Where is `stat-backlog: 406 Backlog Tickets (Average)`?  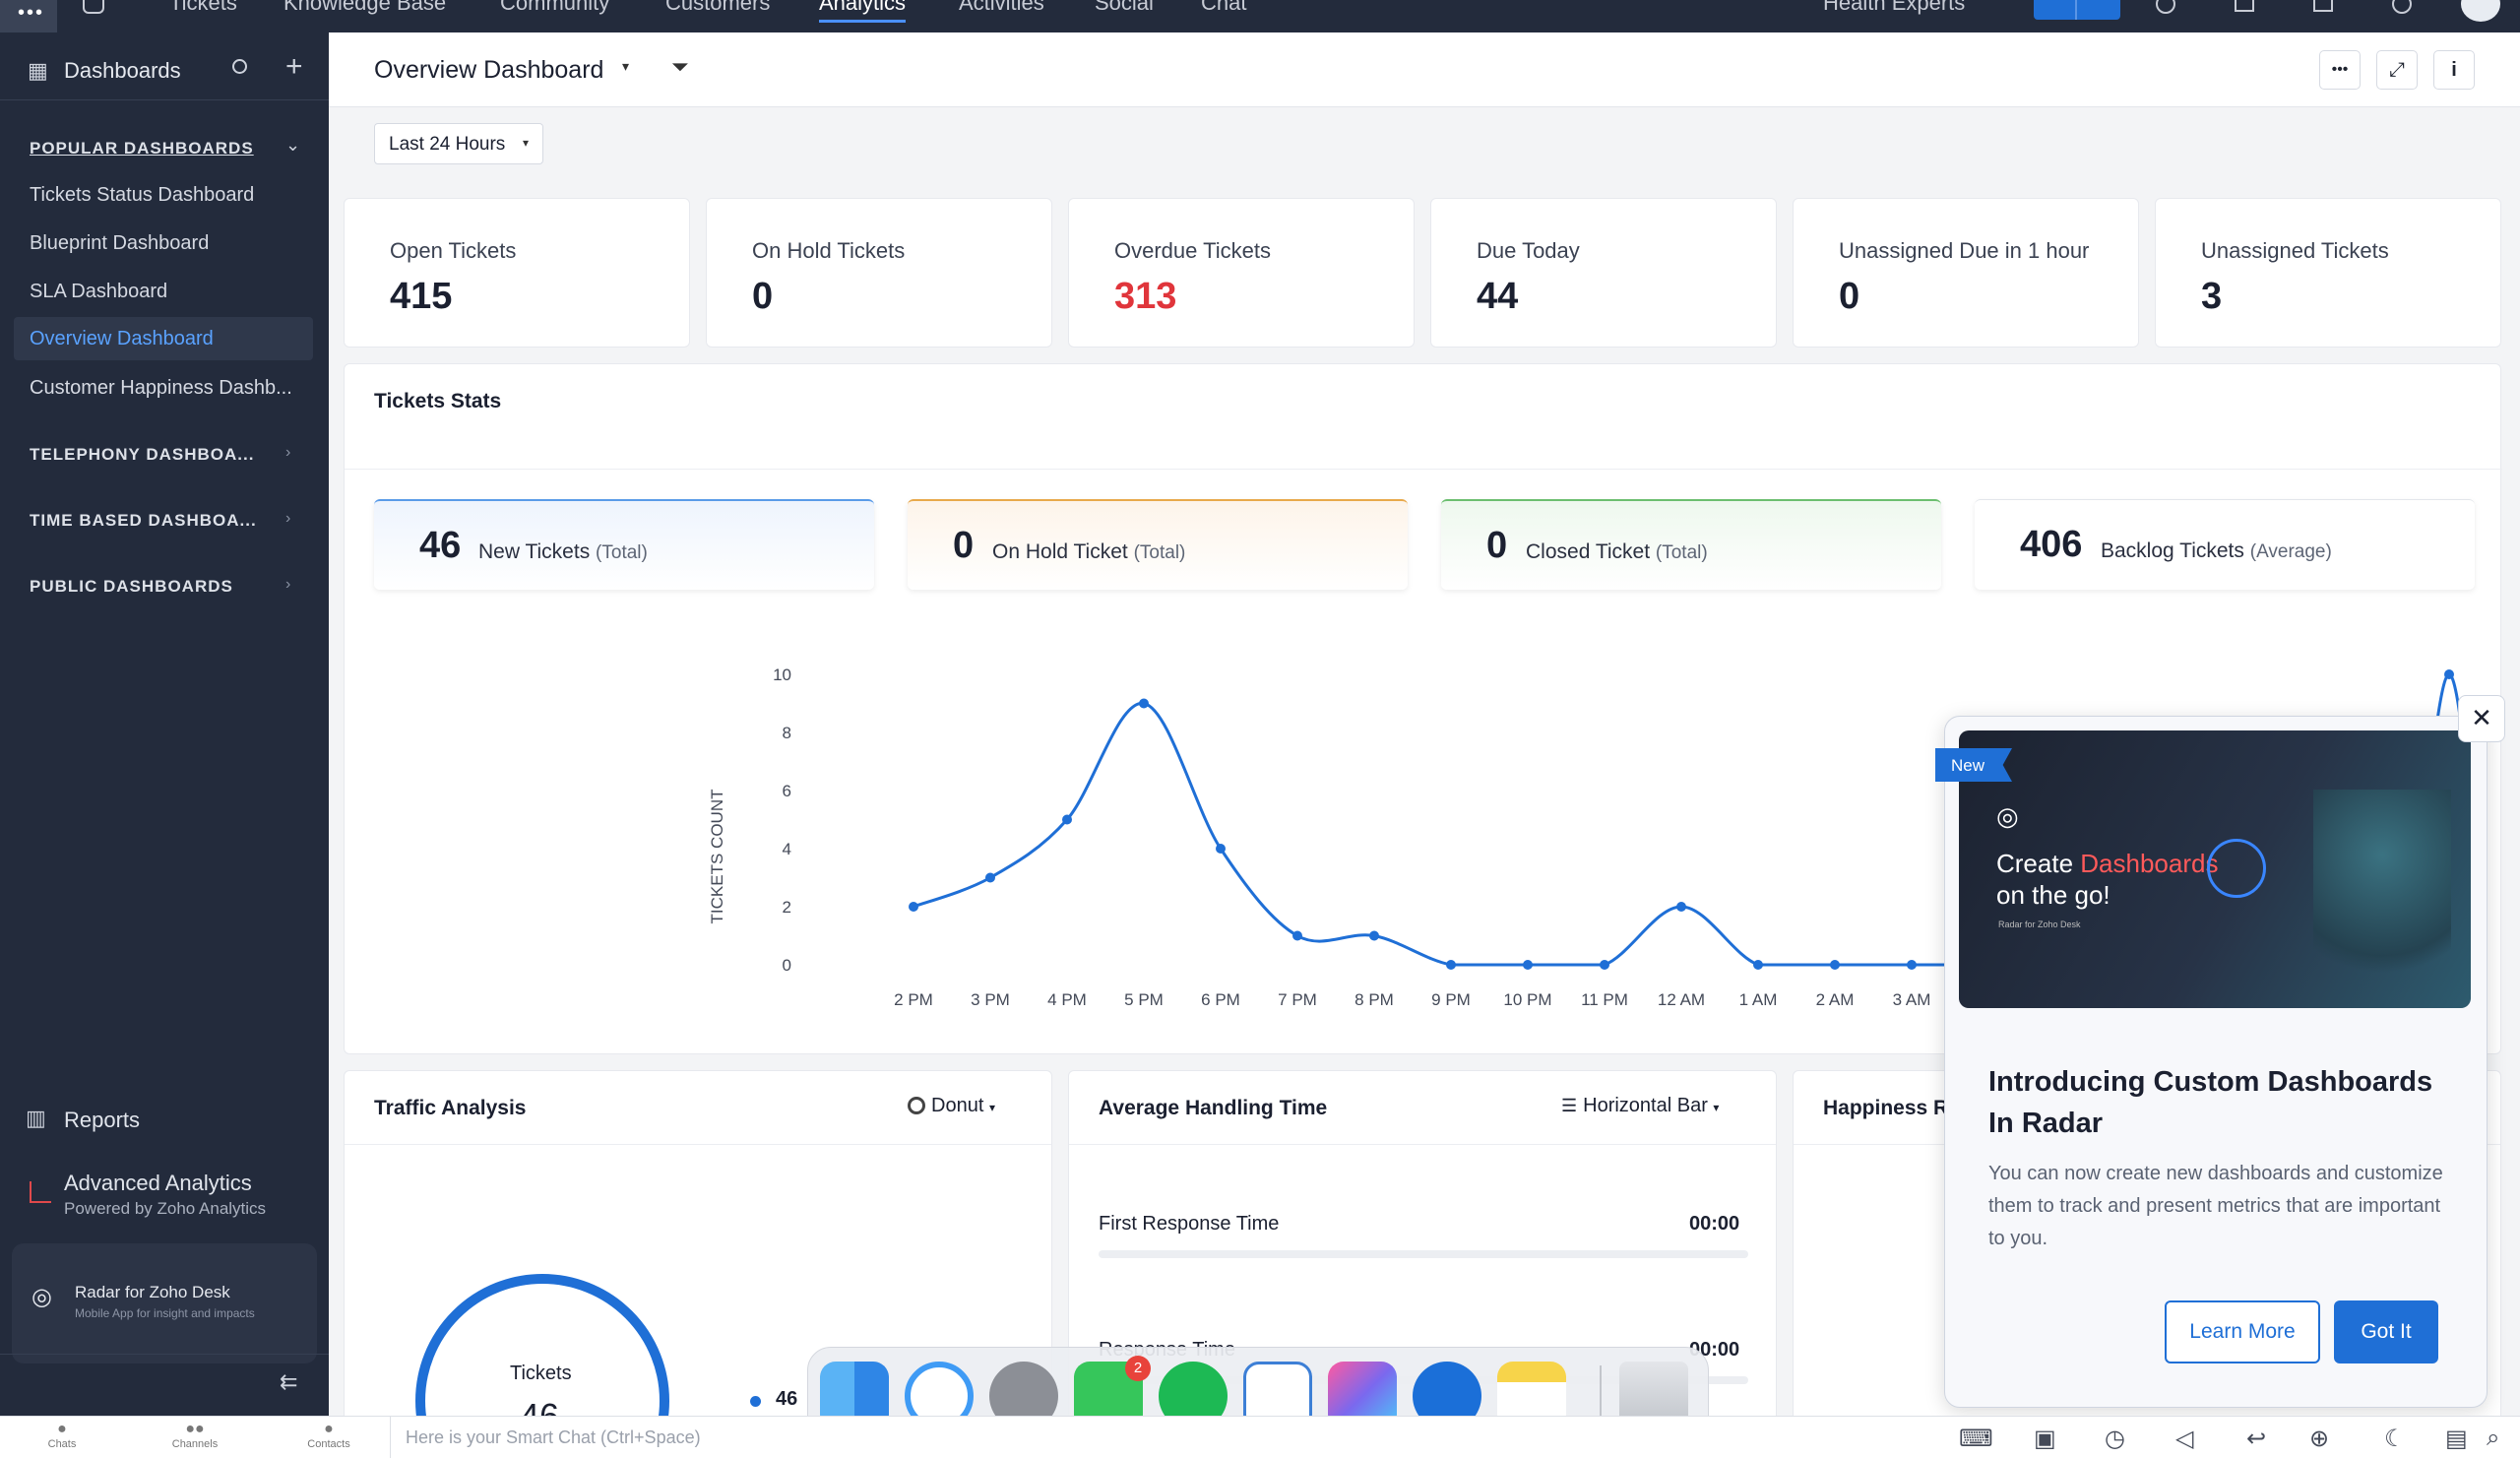
stat-backlog: 406 Backlog Tickets (Average) is located at coordinates (2225, 544).